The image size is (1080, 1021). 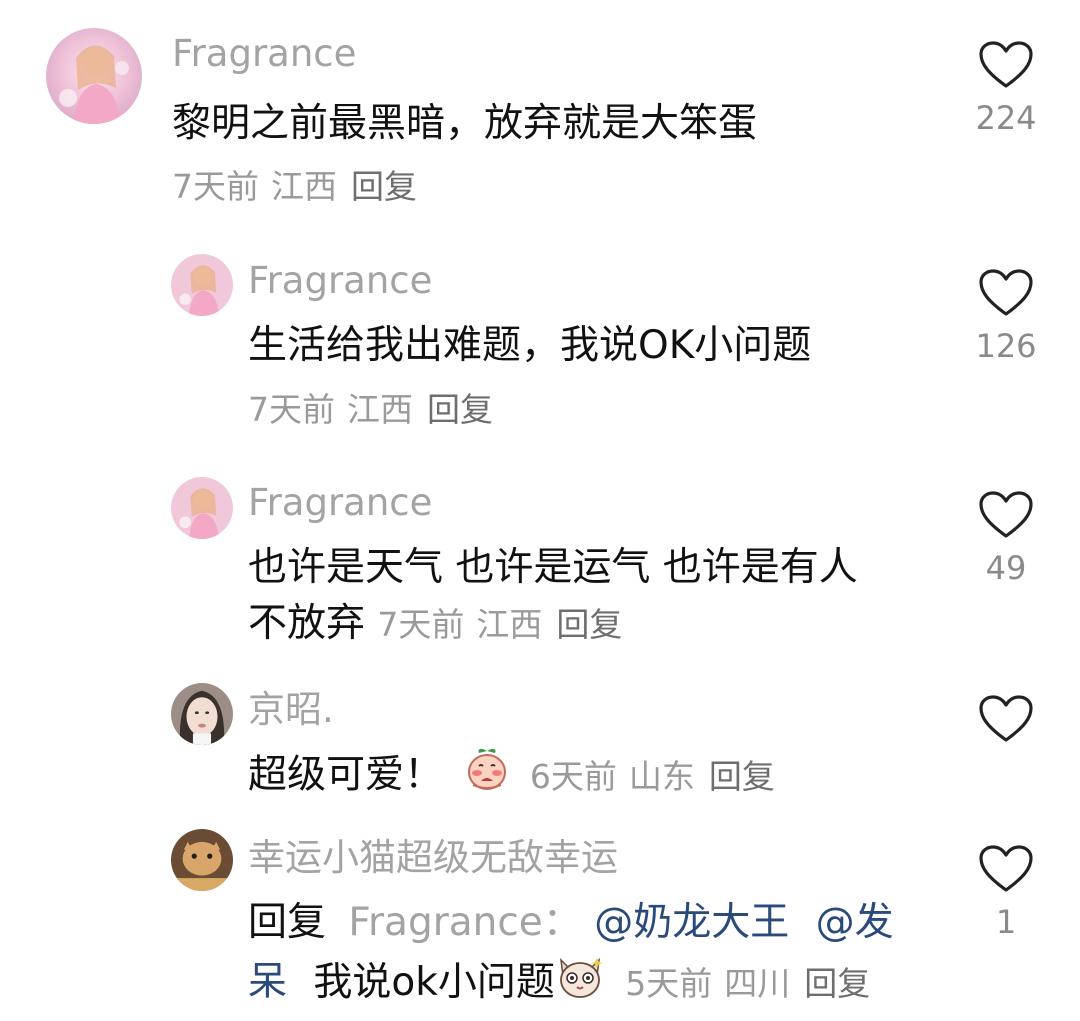 I want to click on like-button: 1, so click(x=1006, y=893).